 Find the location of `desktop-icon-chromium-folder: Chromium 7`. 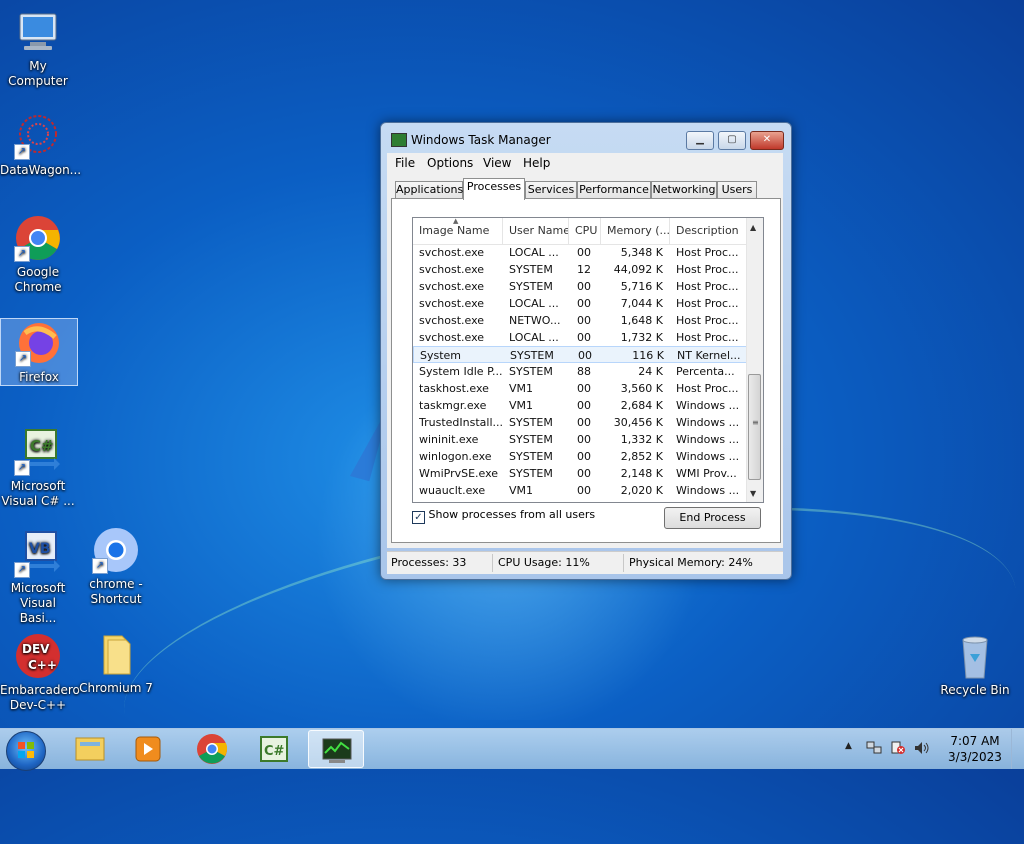

desktop-icon-chromium-folder: Chromium 7 is located at coordinates (116, 663).